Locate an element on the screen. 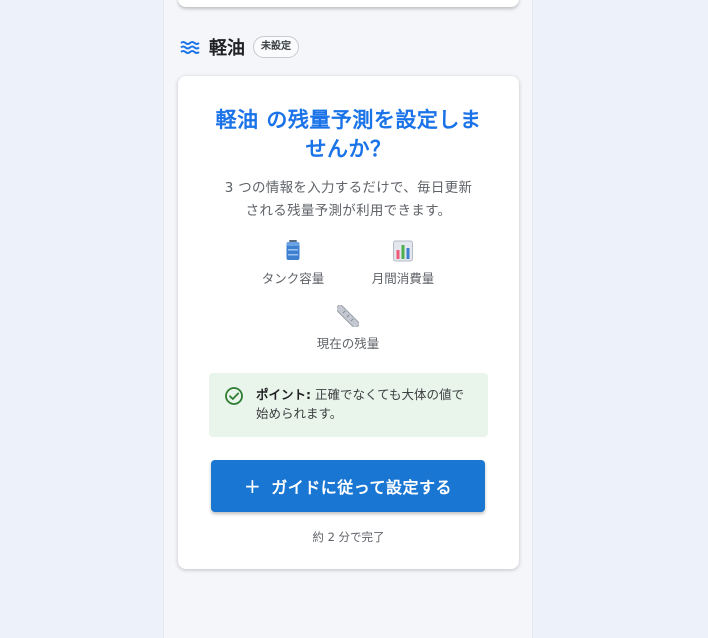 This screenshot has width=708, height=638. status-badge: 未設定 is located at coordinates (276, 47).